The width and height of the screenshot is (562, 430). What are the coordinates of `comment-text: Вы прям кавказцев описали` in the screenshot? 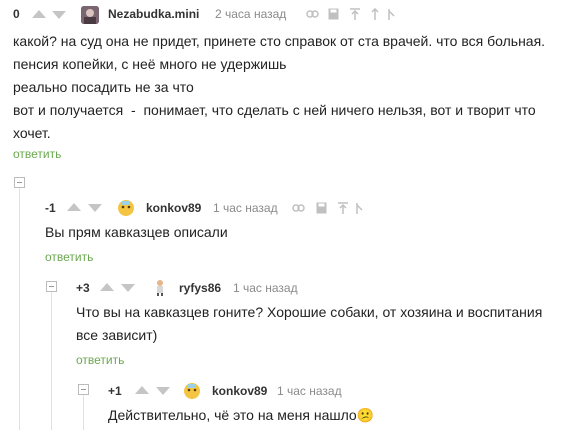 It's located at (136, 232).